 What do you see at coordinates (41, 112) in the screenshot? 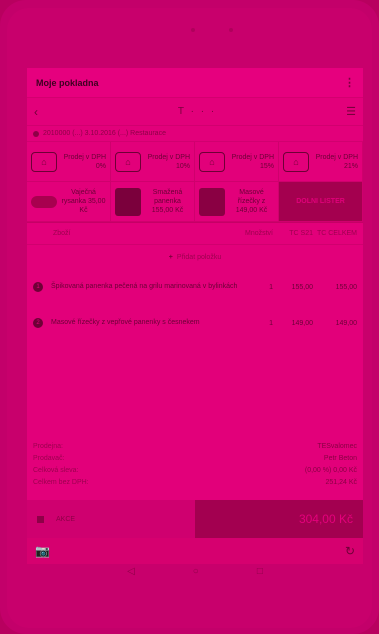
I see `back-arrow-icon: ‹` at bounding box center [41, 112].